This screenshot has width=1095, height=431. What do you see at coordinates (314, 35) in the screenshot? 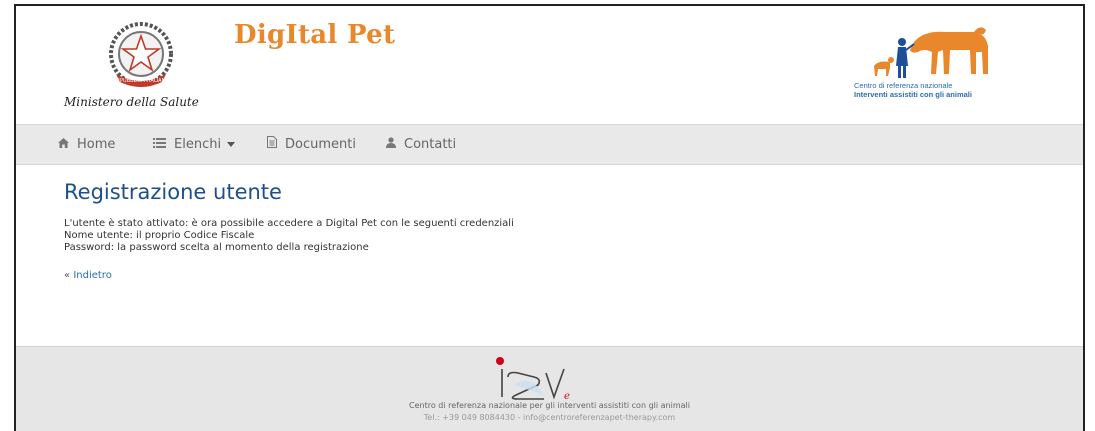
I see `app-title: DigItal Pet` at bounding box center [314, 35].